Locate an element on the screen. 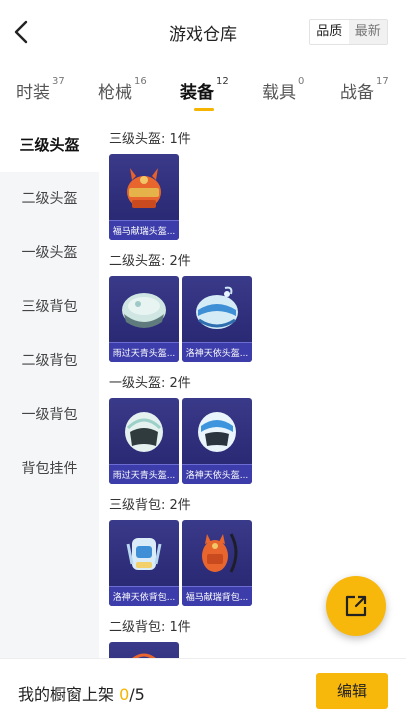 This screenshot has height=722, width=406. showcase-total-count: /5 is located at coordinates (137, 694).